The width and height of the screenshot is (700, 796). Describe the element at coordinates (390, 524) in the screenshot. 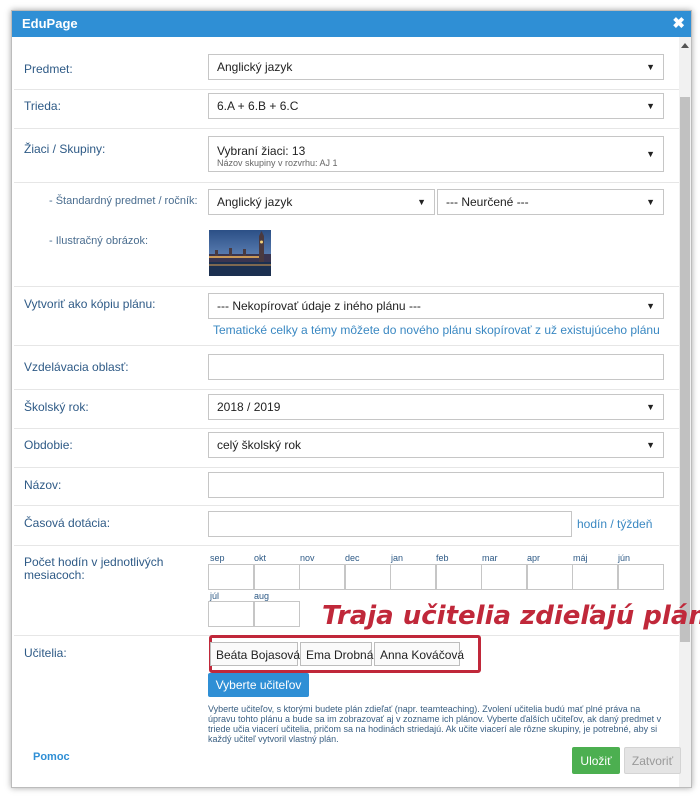

I see `time-allocation-input` at that location.